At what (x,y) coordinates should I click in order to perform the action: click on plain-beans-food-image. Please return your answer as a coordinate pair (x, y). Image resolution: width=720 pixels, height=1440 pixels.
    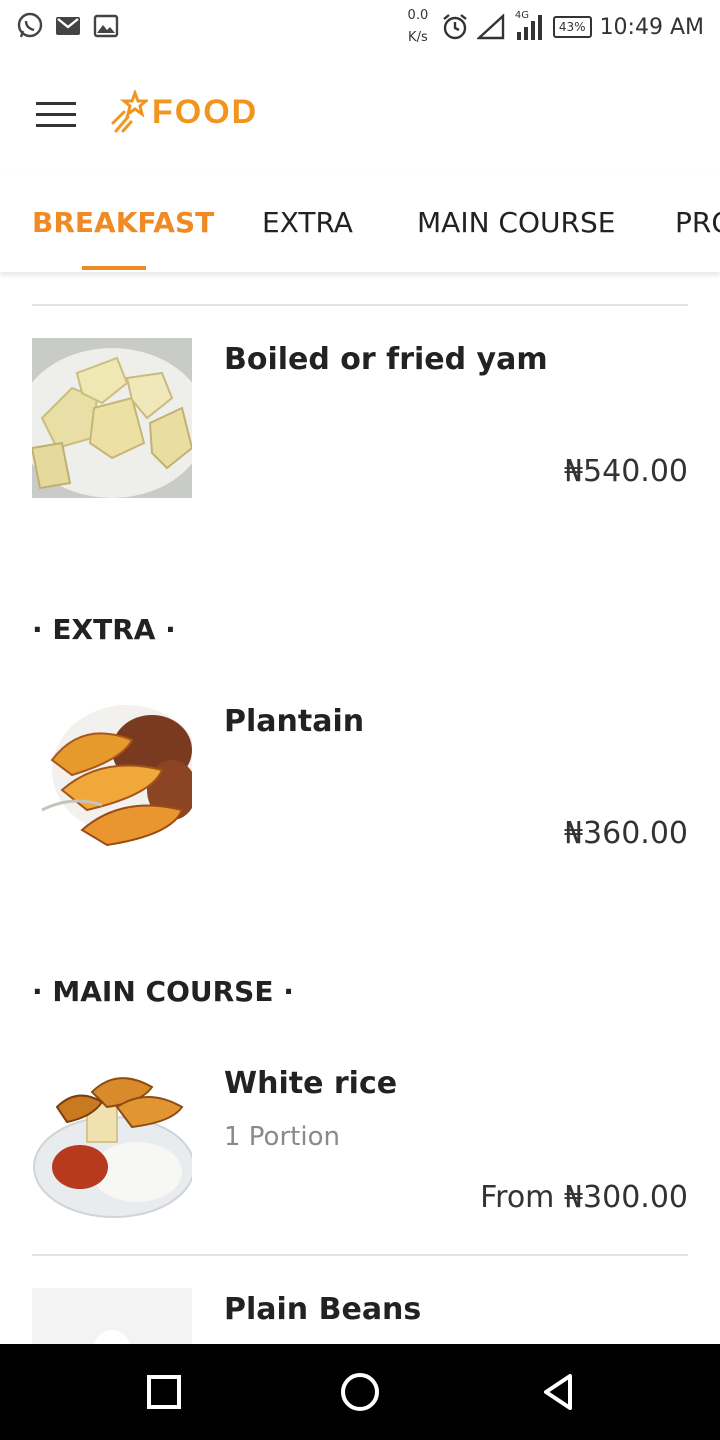
    Looking at the image, I should click on (112, 1316).